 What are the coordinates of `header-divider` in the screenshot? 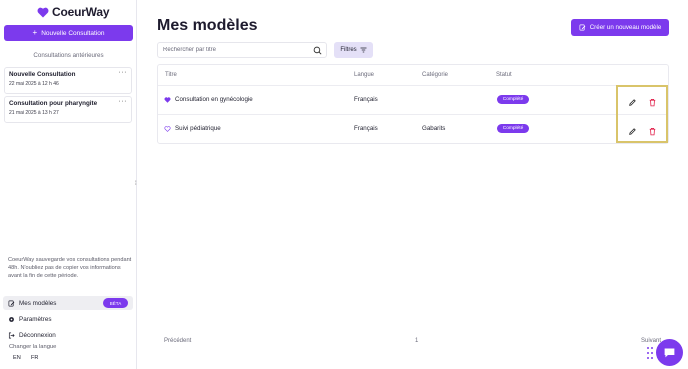 It's located at (413, 85).